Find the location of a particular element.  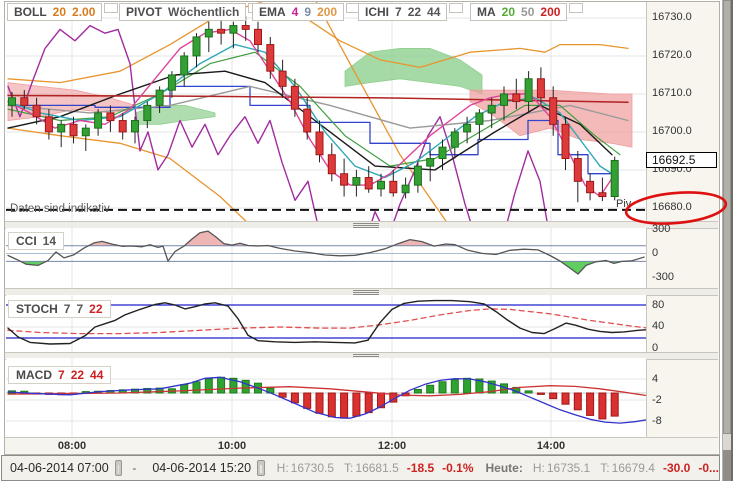

date-to-field: 04-06-2014 15:20 is located at coordinates (201, 468).